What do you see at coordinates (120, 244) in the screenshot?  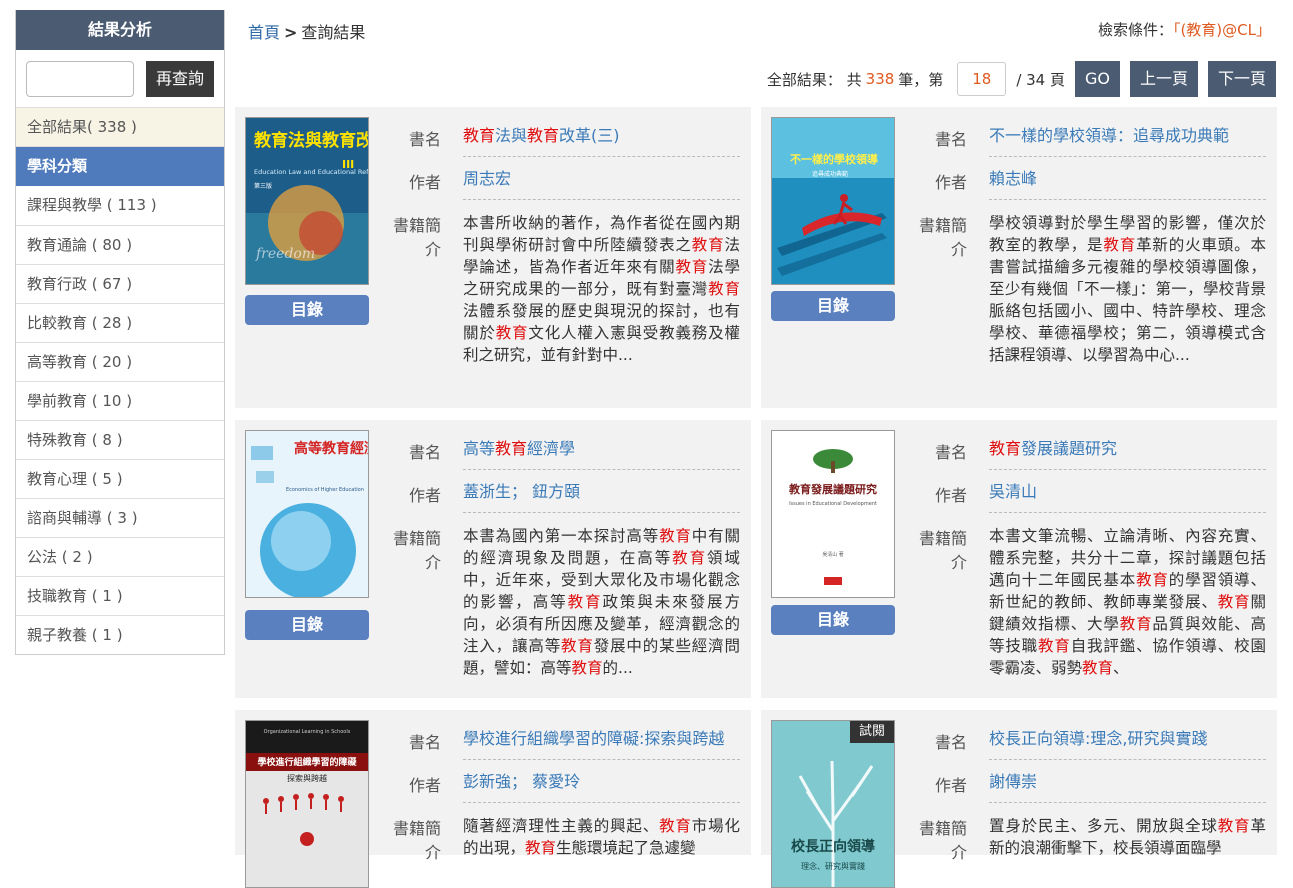 I see `sidebar-category-item: 教育通論 ( 80 )` at bounding box center [120, 244].